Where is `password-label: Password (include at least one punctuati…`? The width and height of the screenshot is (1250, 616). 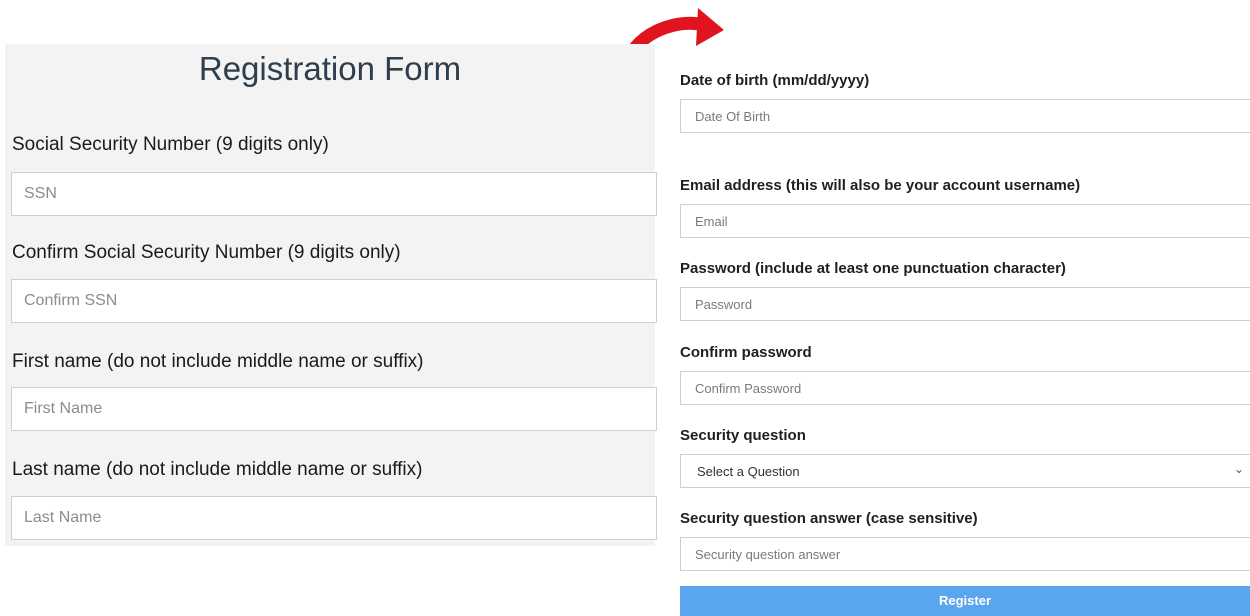
password-label: Password (include at least one punctuati… is located at coordinates (873, 268).